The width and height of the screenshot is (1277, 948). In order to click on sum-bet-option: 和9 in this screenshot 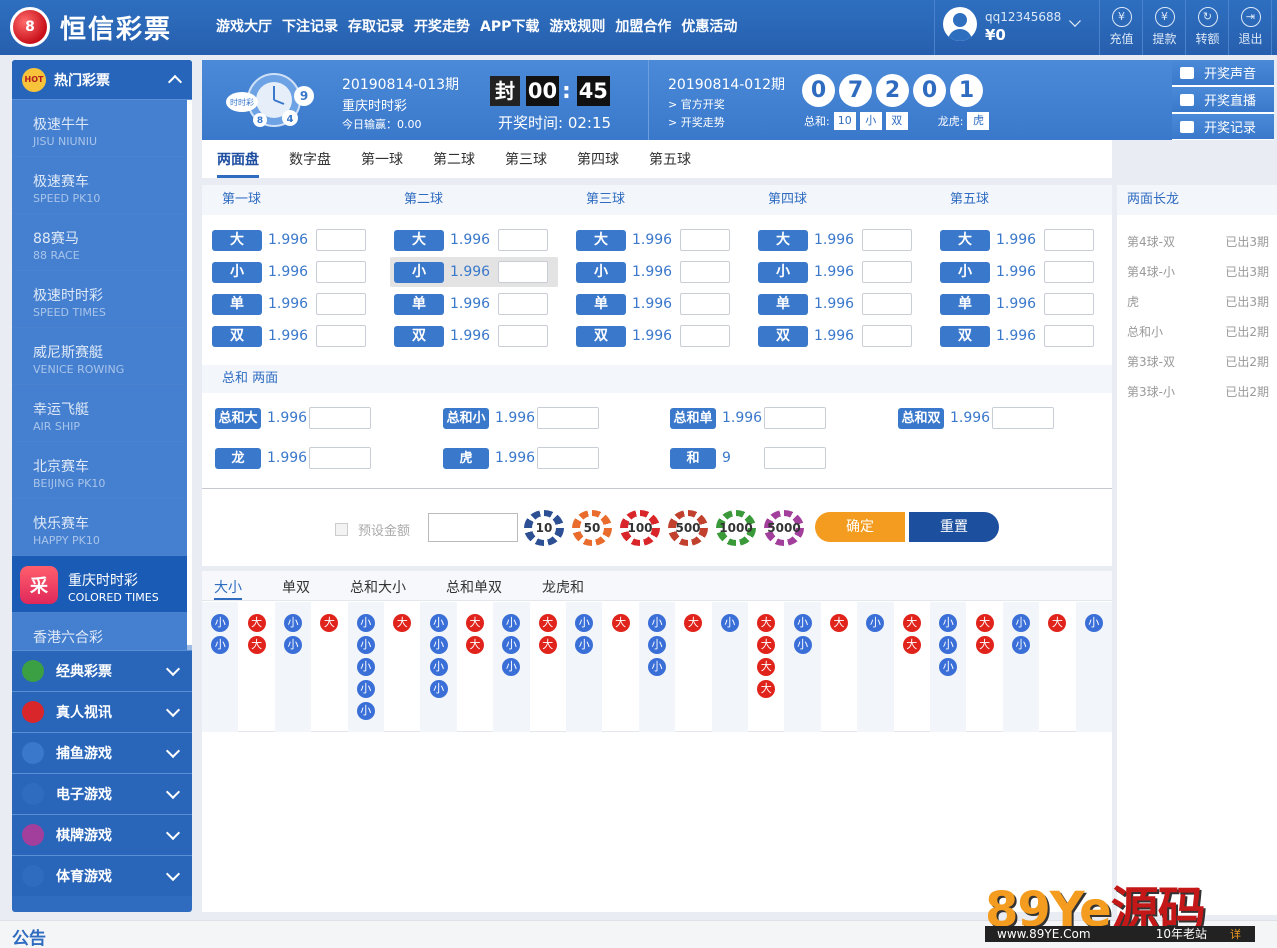, I will do `click(748, 458)`.